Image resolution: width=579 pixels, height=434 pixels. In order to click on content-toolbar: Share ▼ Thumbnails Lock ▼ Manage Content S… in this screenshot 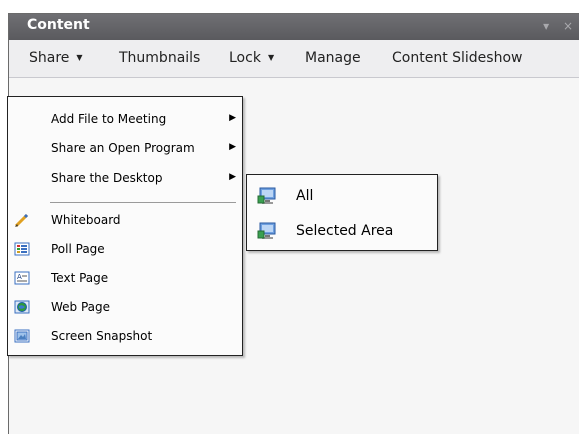, I will do `click(294, 59)`.